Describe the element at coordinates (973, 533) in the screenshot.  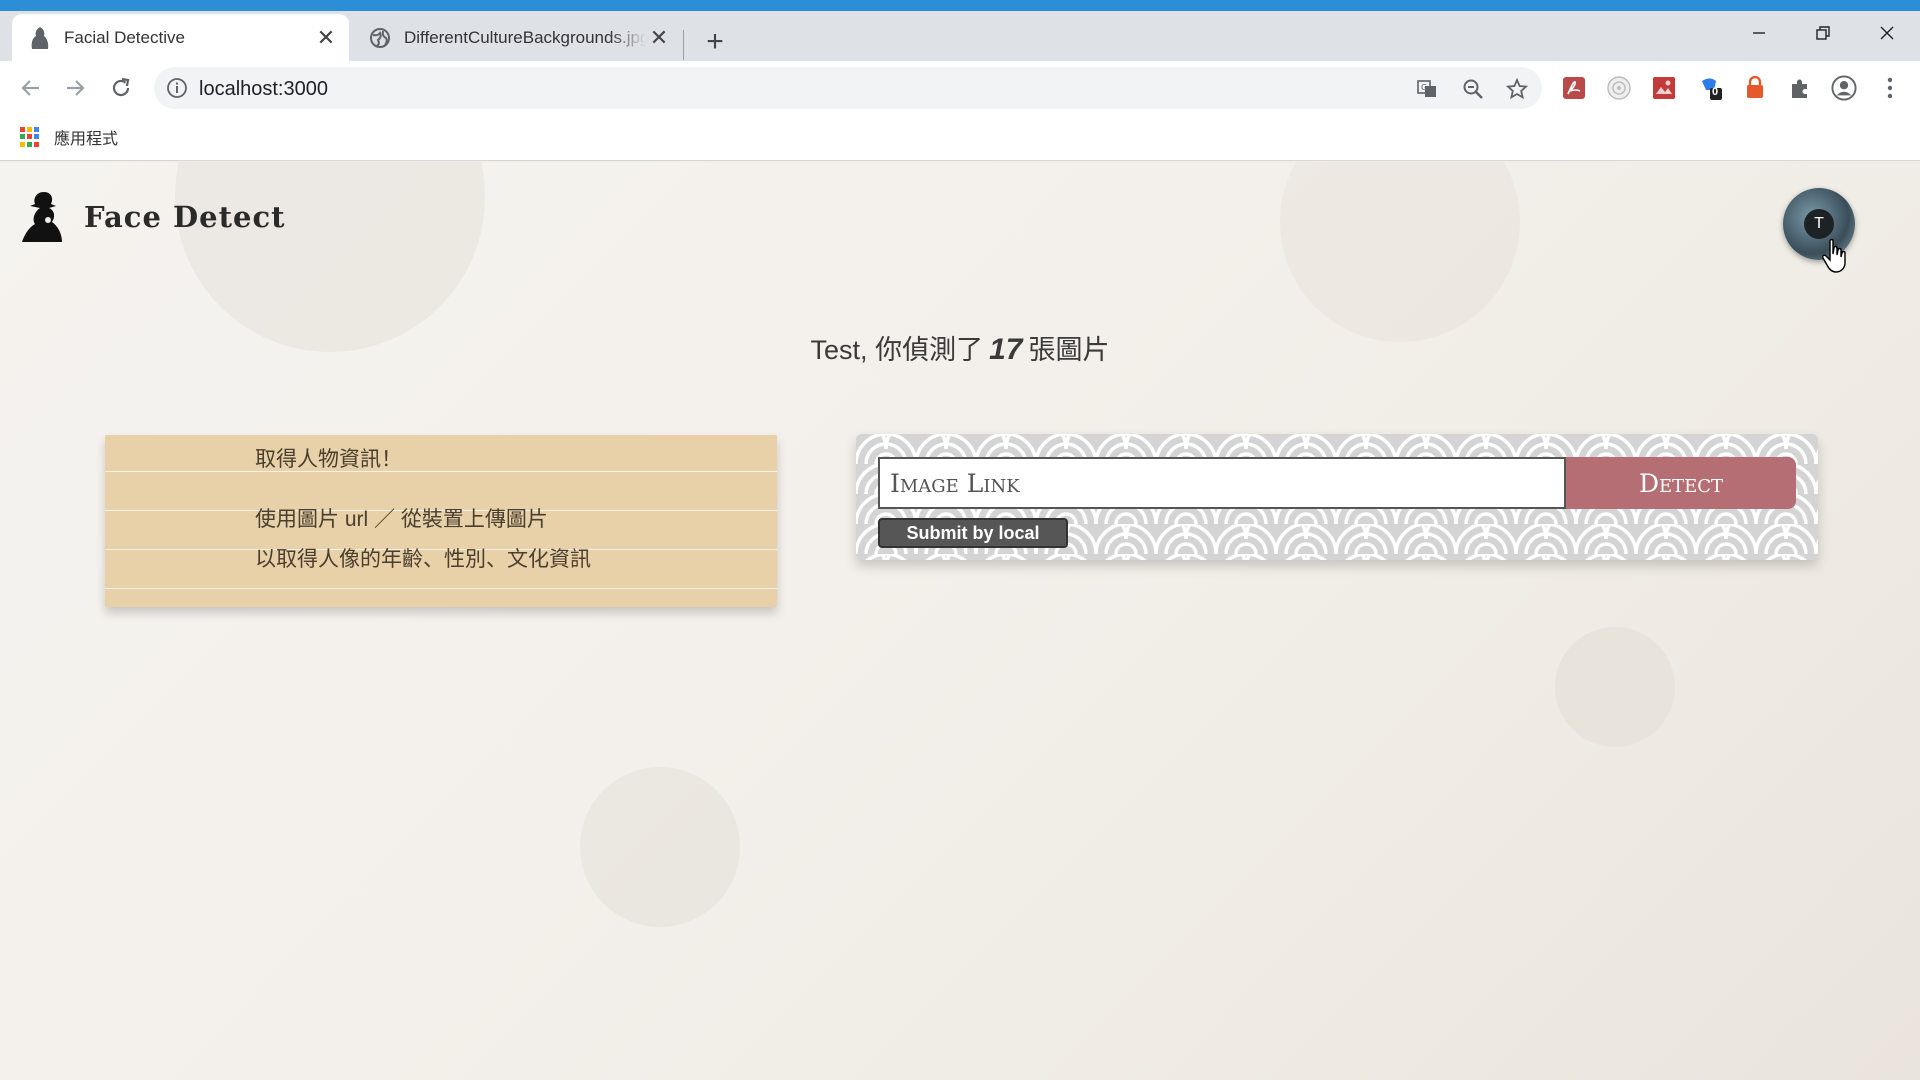
I see `submit-by-local-button: Submit by local` at that location.